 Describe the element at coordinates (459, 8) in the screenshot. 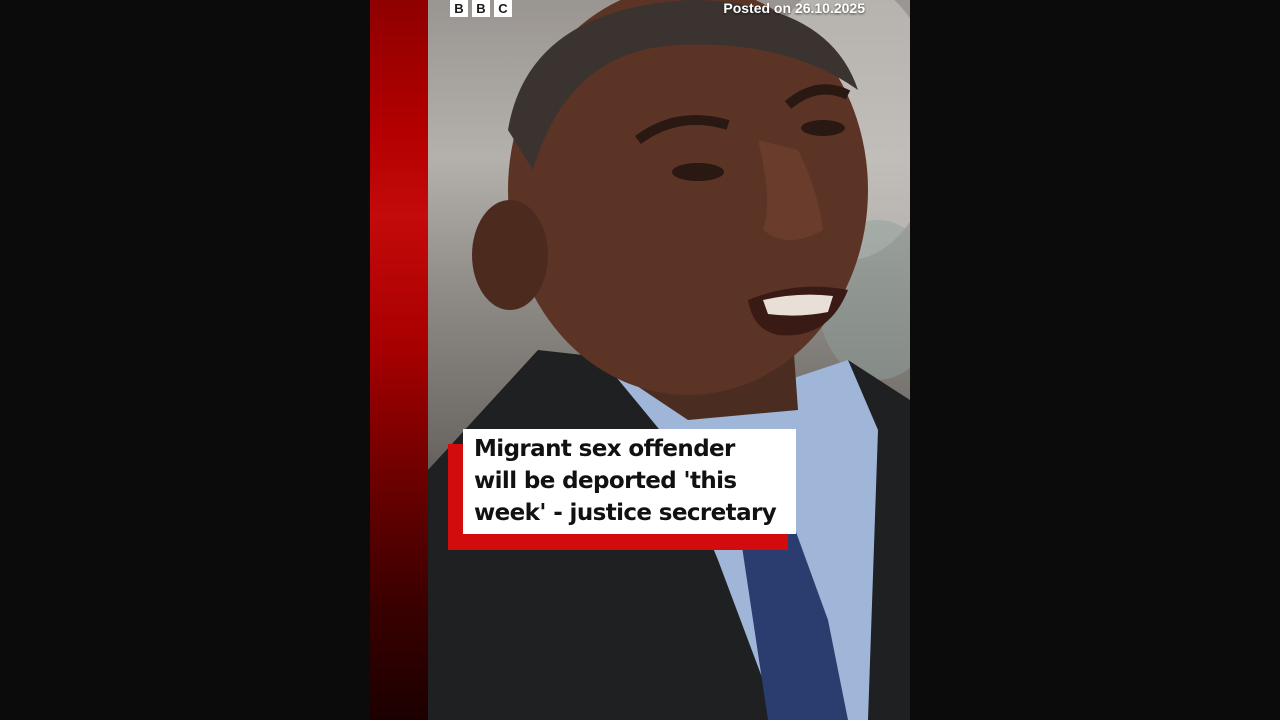

I see `bbc-logo-block-1: B` at that location.